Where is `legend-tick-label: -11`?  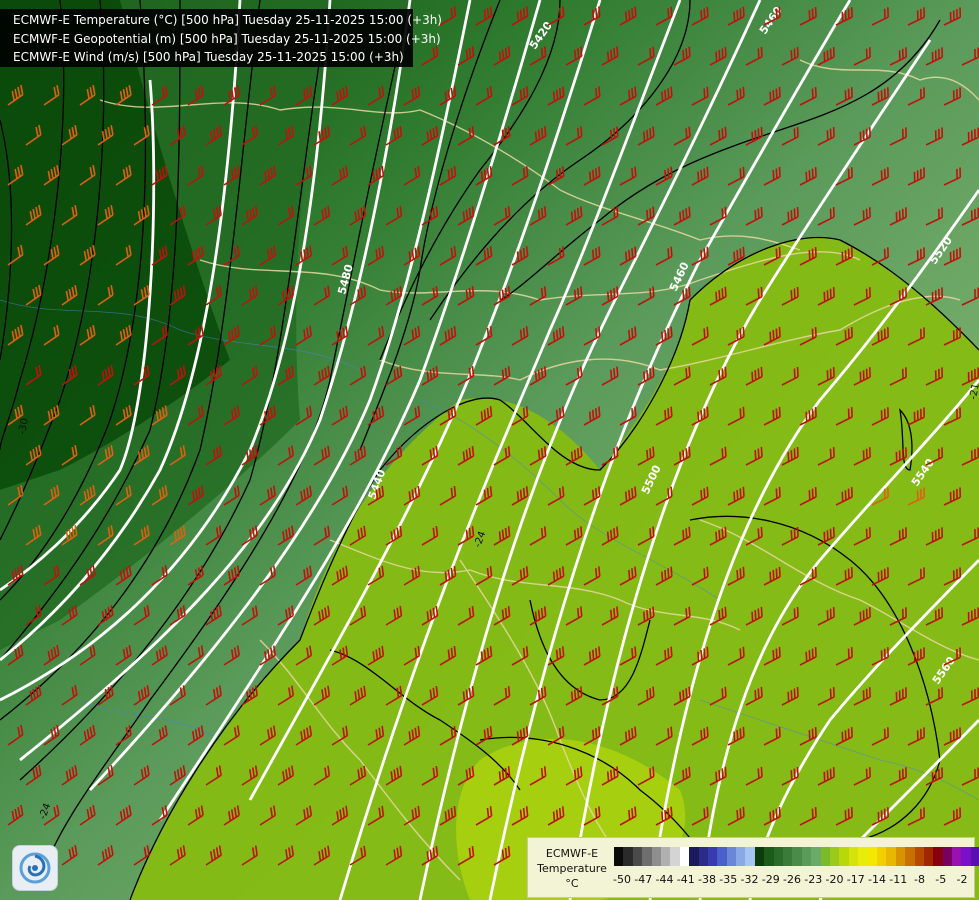 legend-tick-label: -11 is located at coordinates (898, 879).